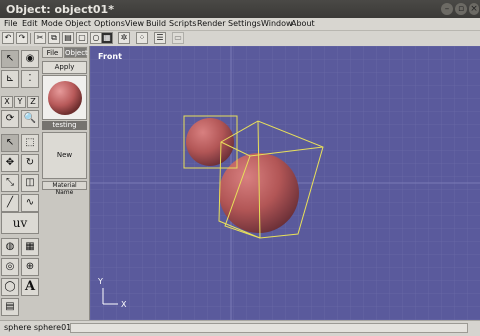 Image resolution: width=480 pixels, height=336 pixels. I want to click on eye-icon: ◉, so click(30, 59).